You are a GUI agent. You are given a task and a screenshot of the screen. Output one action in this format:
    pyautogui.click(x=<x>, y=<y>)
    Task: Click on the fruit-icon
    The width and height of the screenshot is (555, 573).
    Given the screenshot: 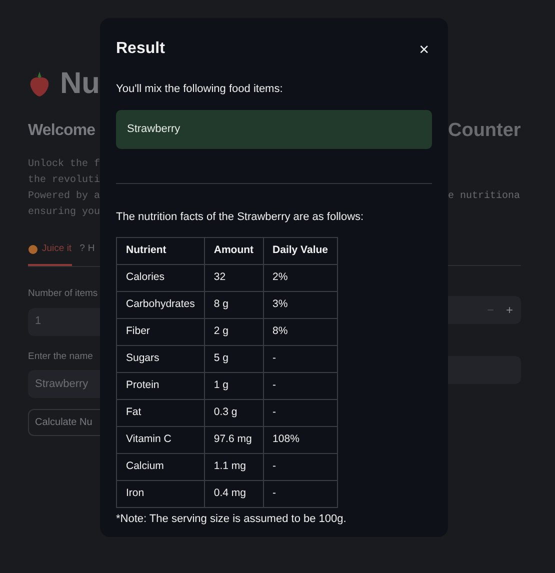 What is the action you would take?
    pyautogui.click(x=33, y=249)
    